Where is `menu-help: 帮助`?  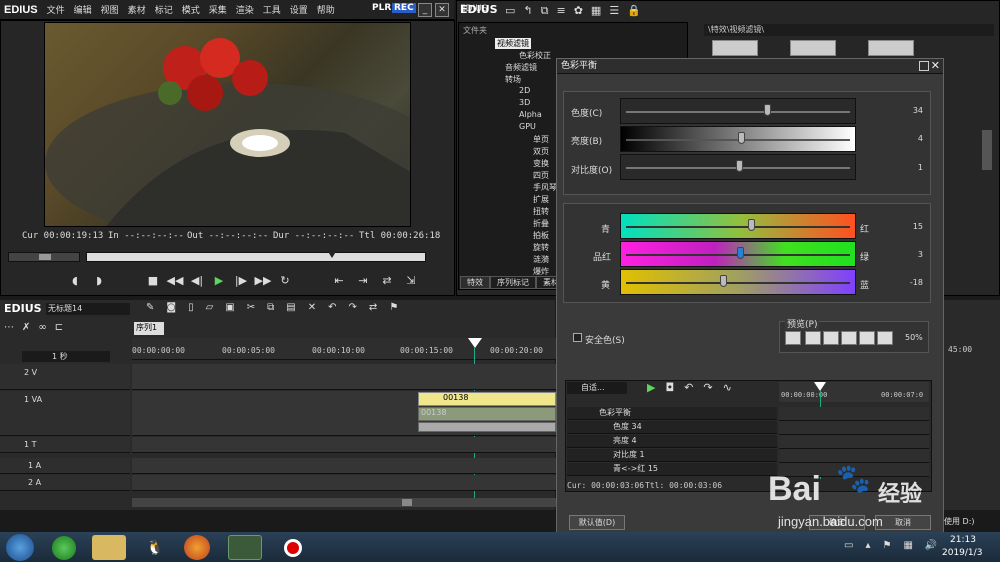 menu-help: 帮助 is located at coordinates (326, 9).